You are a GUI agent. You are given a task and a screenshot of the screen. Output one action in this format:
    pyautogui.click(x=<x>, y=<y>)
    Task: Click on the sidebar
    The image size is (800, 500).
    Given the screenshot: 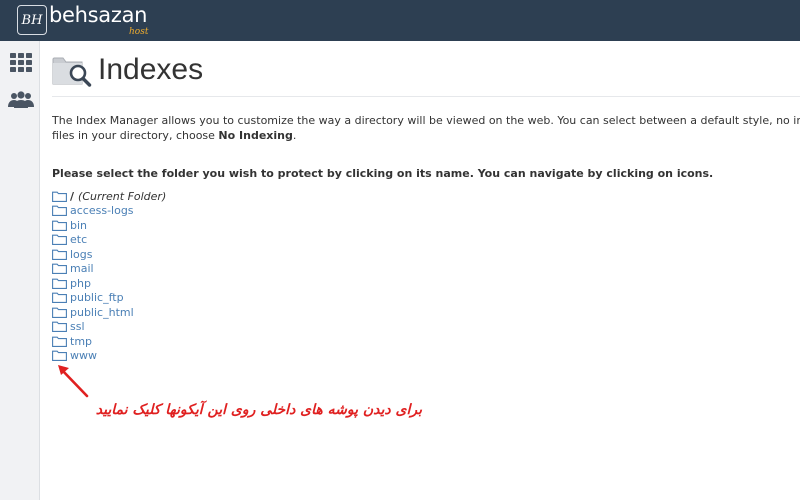 What is the action you would take?
    pyautogui.click(x=20, y=270)
    